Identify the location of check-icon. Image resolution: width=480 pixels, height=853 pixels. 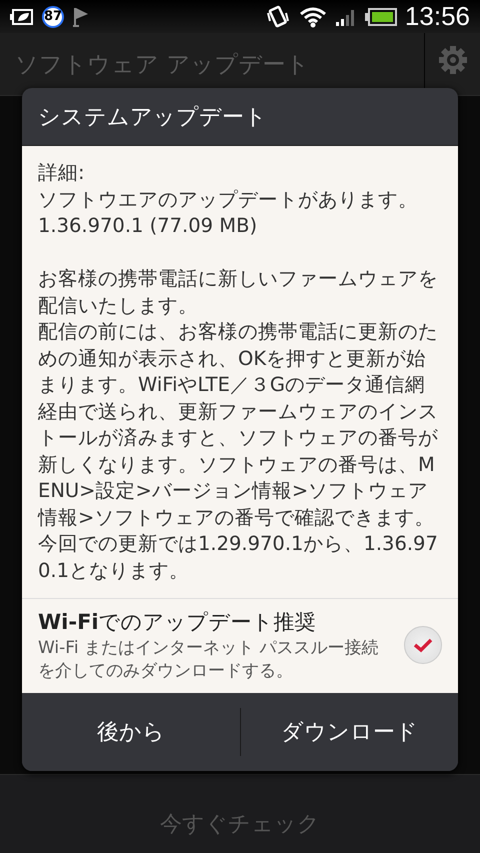
(423, 645).